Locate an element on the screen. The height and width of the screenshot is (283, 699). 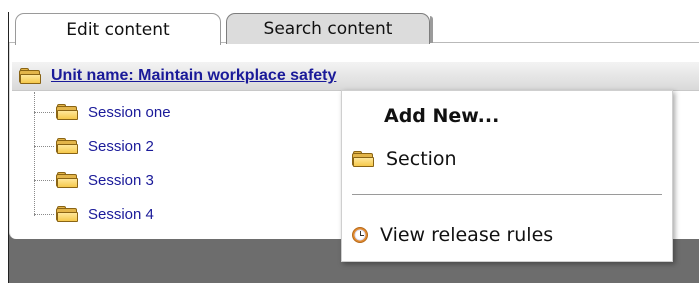
session-label: Session one is located at coordinates (129, 112).